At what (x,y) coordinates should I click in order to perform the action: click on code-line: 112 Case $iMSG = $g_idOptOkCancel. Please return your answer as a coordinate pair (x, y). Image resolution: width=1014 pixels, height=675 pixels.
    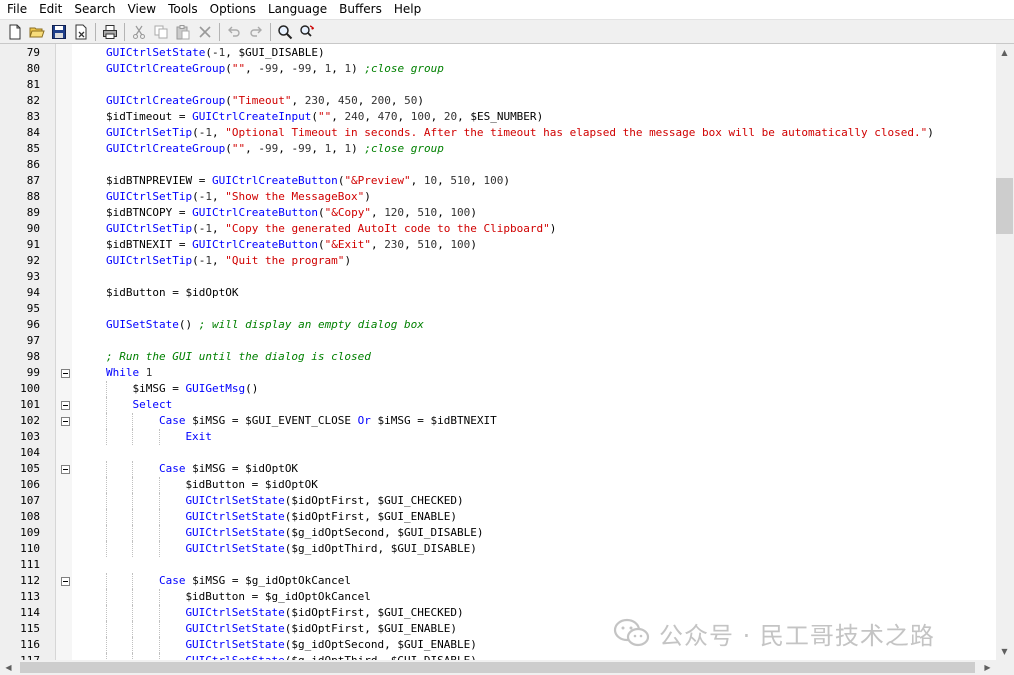
    Looking at the image, I should click on (498, 581).